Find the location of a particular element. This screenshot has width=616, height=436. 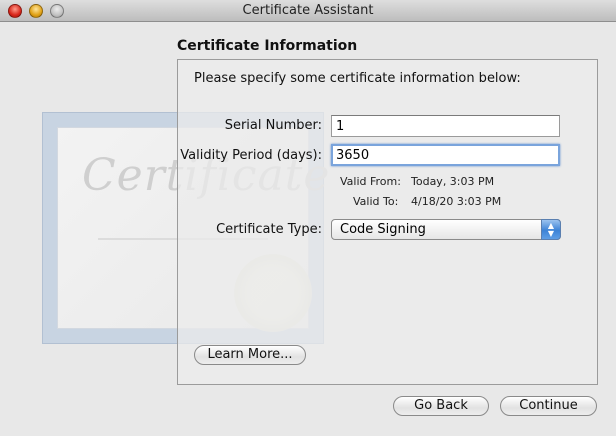

certificate-type-label: Certificate Type: is located at coordinates (269, 229).